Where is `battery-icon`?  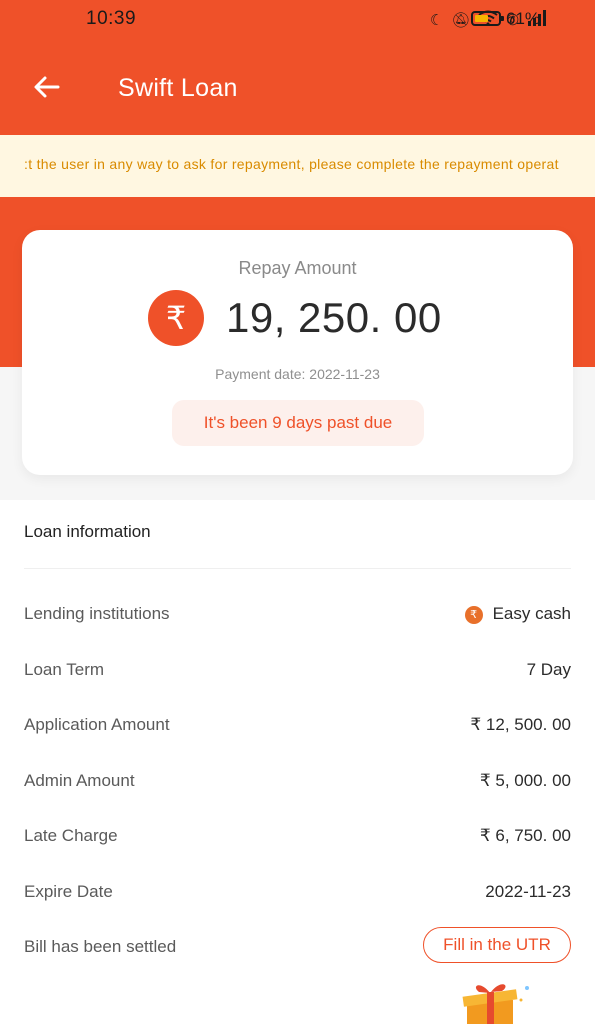
battery-icon is located at coordinates (487, 18).